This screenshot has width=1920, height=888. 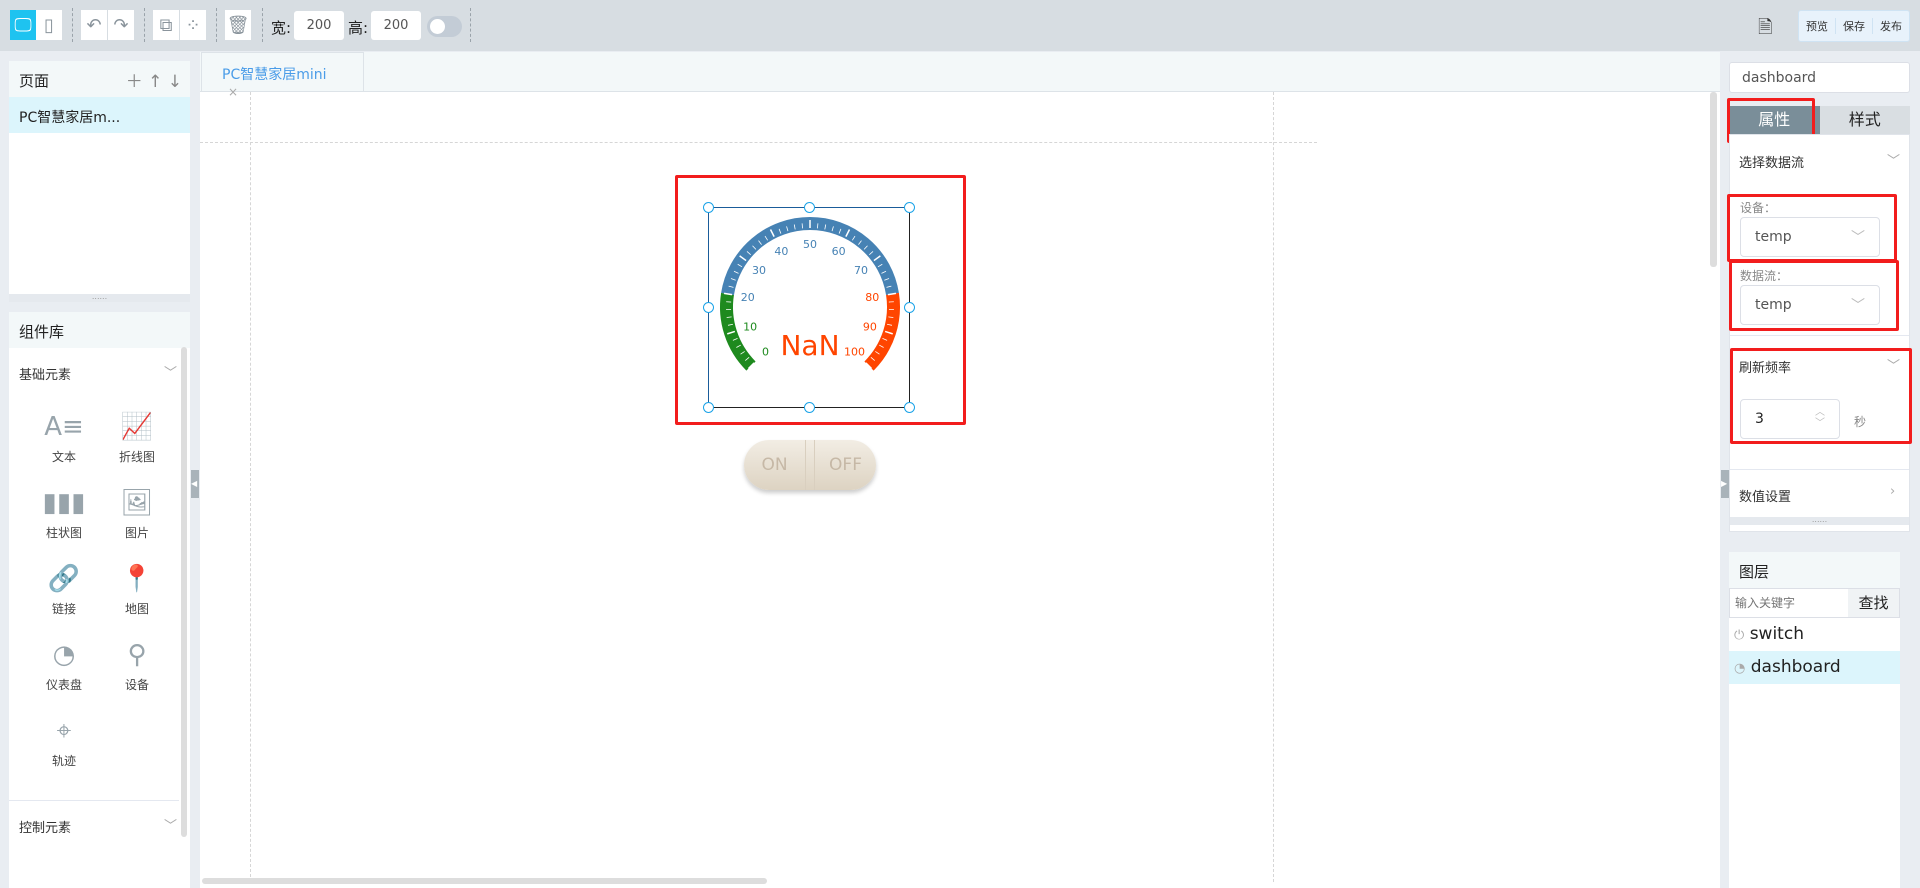 I want to click on desktop-view-button: 🖵, so click(x=23, y=25).